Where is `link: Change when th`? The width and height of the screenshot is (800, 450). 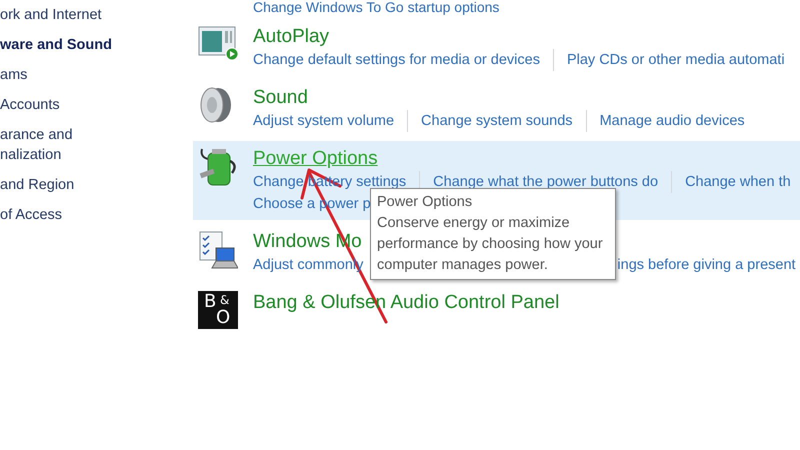 link: Change when th is located at coordinates (731, 182).